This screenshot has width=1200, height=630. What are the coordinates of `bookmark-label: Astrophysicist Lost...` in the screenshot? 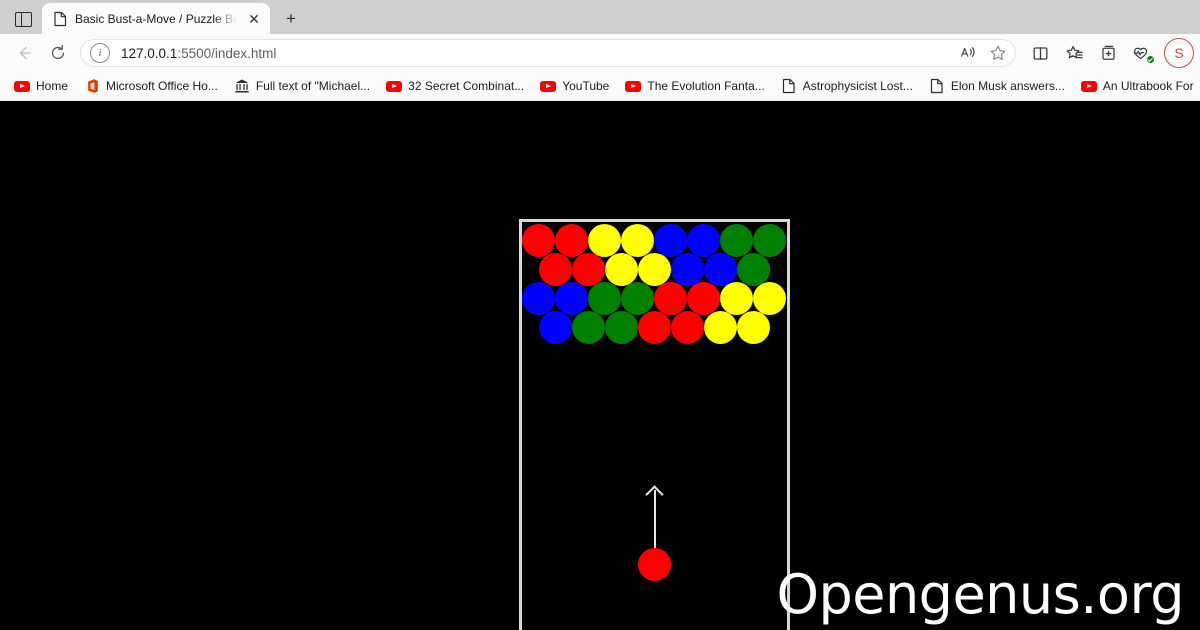 It's located at (857, 86).